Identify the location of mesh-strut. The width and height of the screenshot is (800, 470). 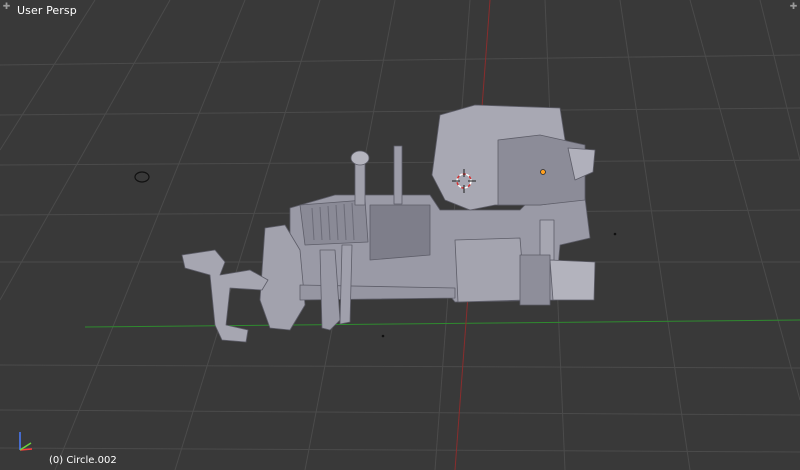
(346, 284).